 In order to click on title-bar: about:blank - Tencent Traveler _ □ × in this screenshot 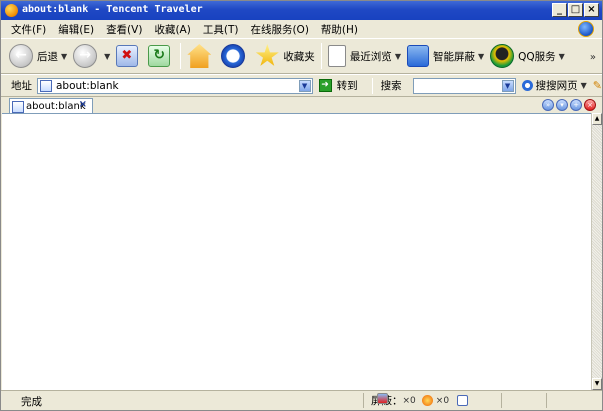, I will do `click(301, 10)`.